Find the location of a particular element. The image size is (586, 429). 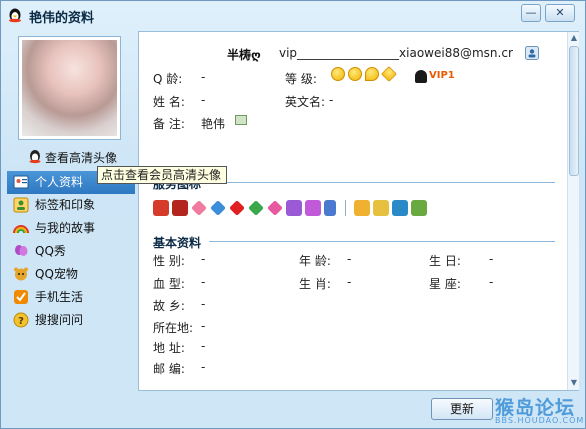

address-label: 地 址: is located at coordinates (169, 348).